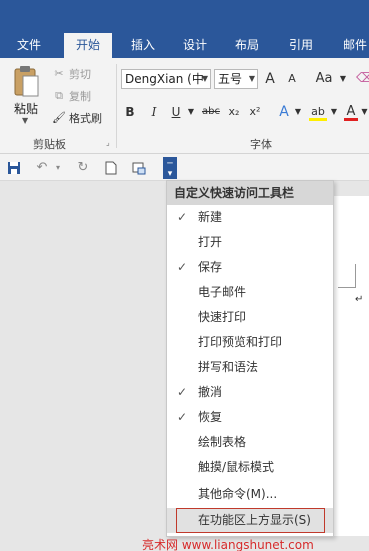 This screenshot has width=369, height=551. Describe the element at coordinates (25, 120) in the screenshot. I see `paste-dropdown-icon: ▼` at that location.